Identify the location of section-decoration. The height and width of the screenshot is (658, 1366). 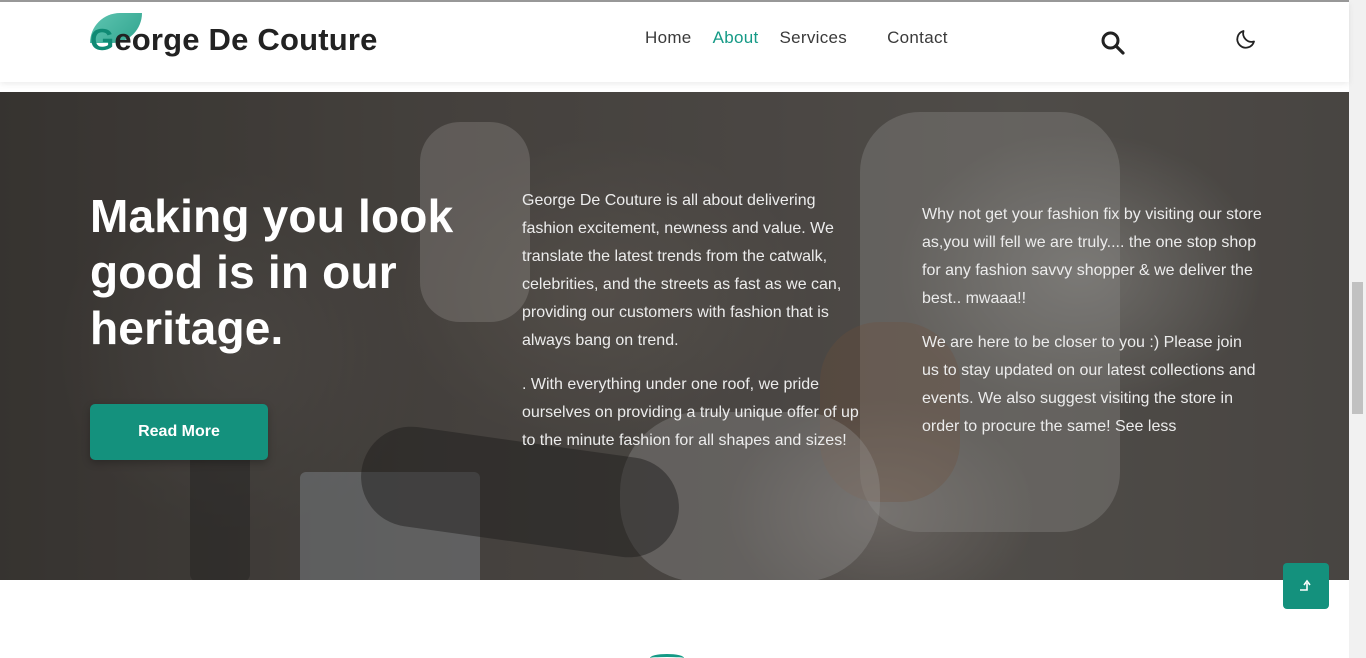
(667, 656).